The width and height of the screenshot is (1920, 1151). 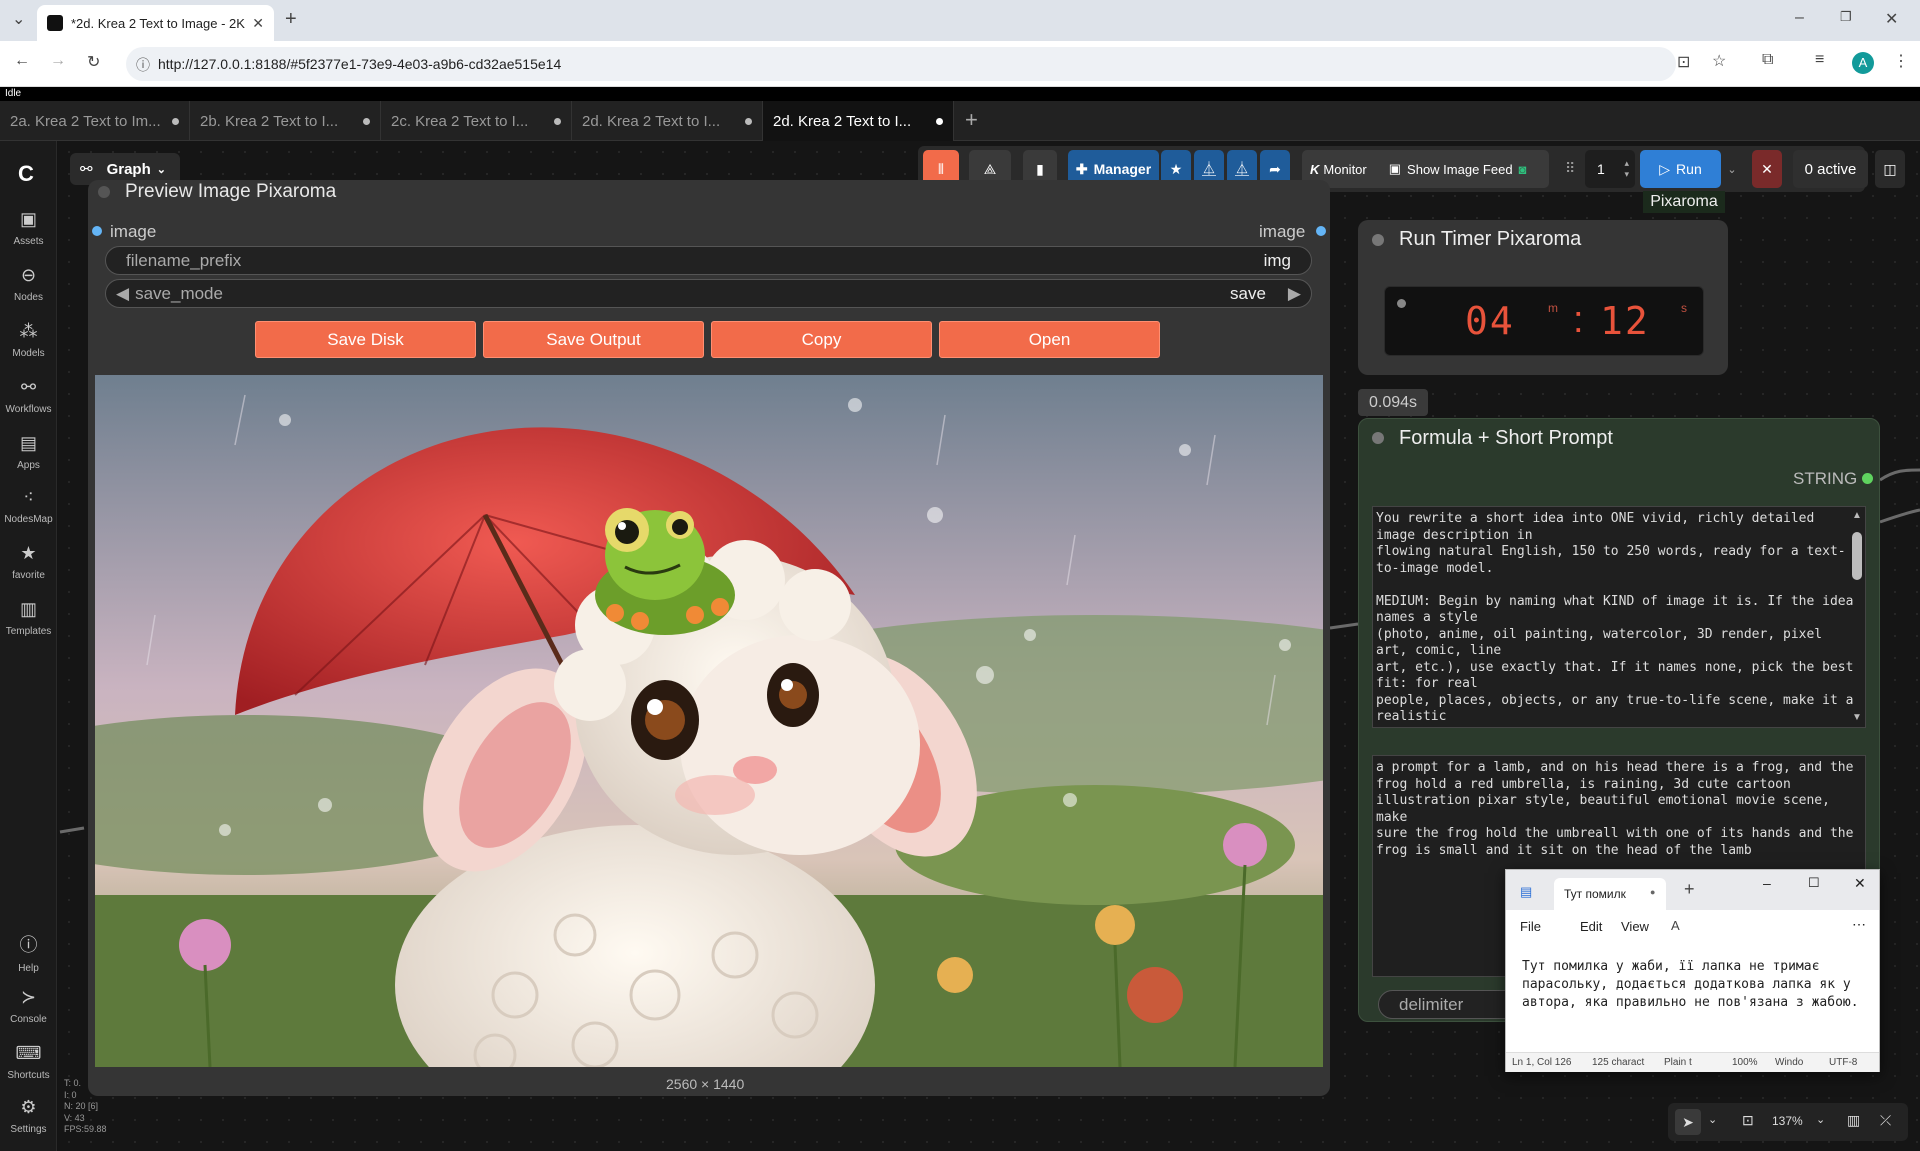 I want to click on pixaroma-tag: Pixaroma, so click(x=1684, y=202).